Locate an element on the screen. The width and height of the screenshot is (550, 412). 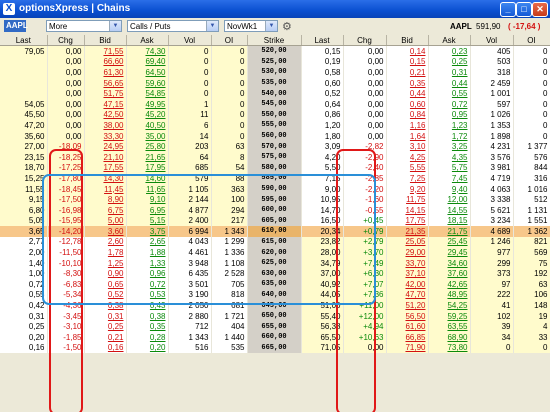
put-ask-cell: 12,00 is located at coordinates (449, 199).